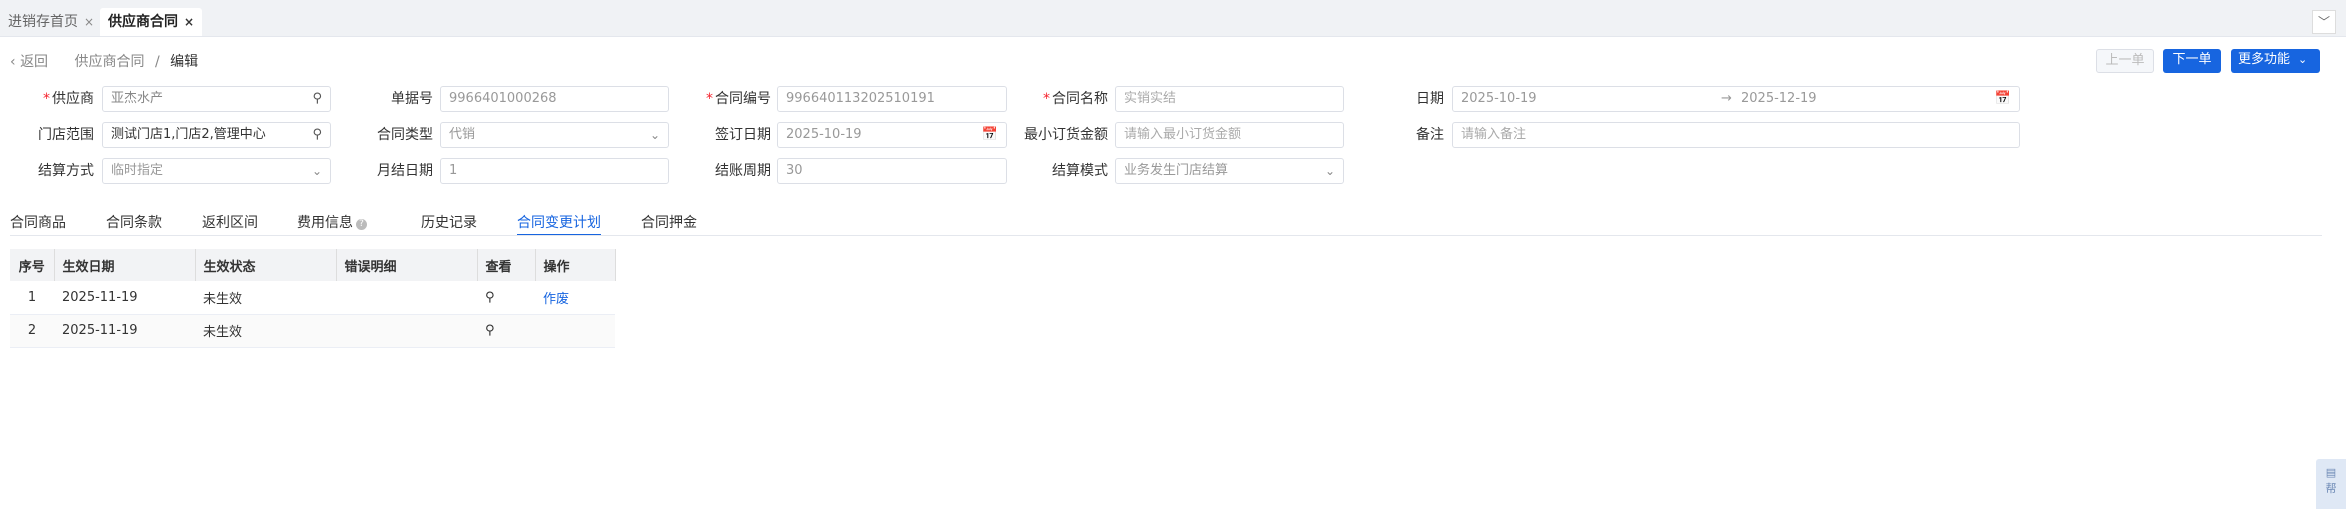  What do you see at coordinates (216, 99) in the screenshot?
I see `supplier-input: 亚杰水产 ⚲` at bounding box center [216, 99].